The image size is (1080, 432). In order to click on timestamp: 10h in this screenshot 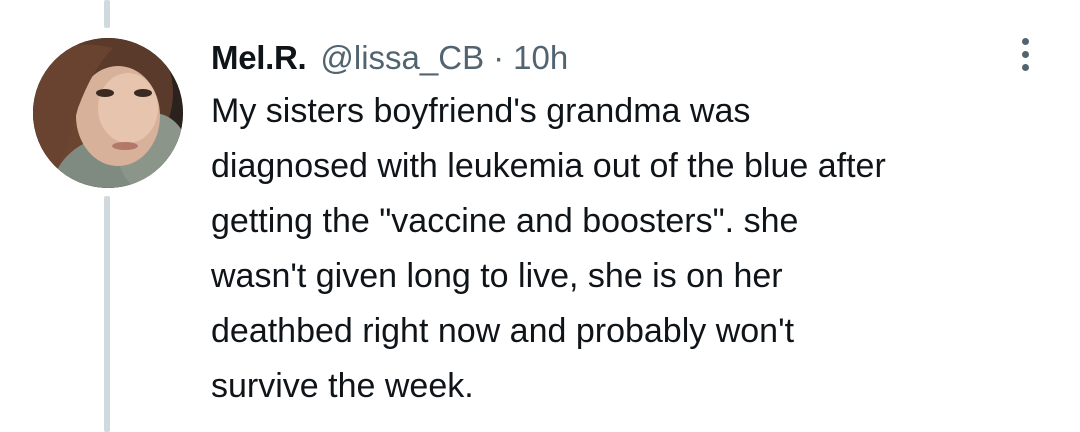, I will do `click(540, 58)`.